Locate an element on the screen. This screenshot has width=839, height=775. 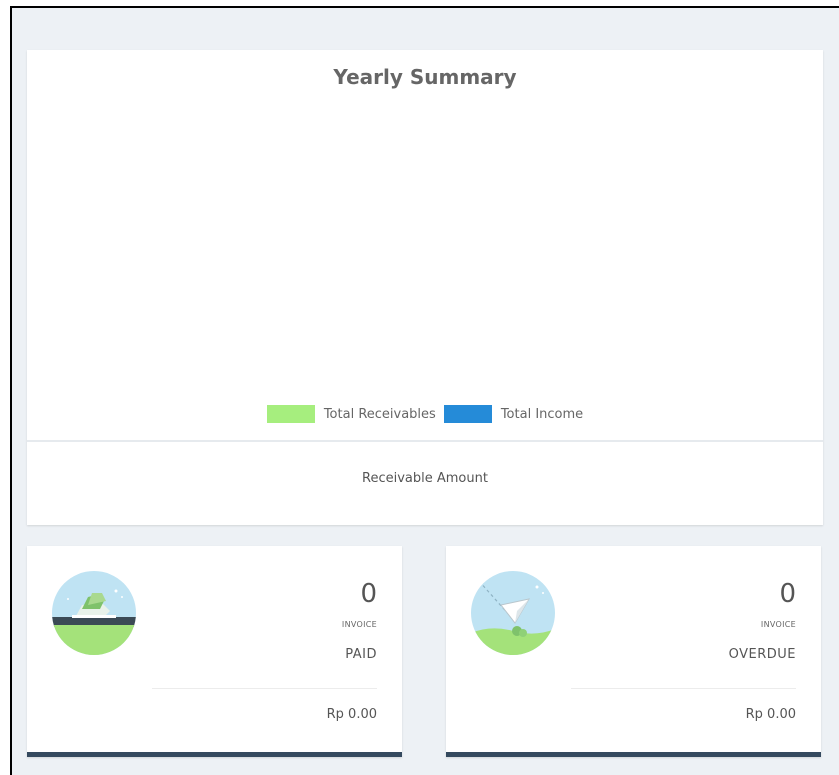
overdue-invoice-card: 0 INVOICE OVERDUE Rp 0.00 is located at coordinates (633, 651).